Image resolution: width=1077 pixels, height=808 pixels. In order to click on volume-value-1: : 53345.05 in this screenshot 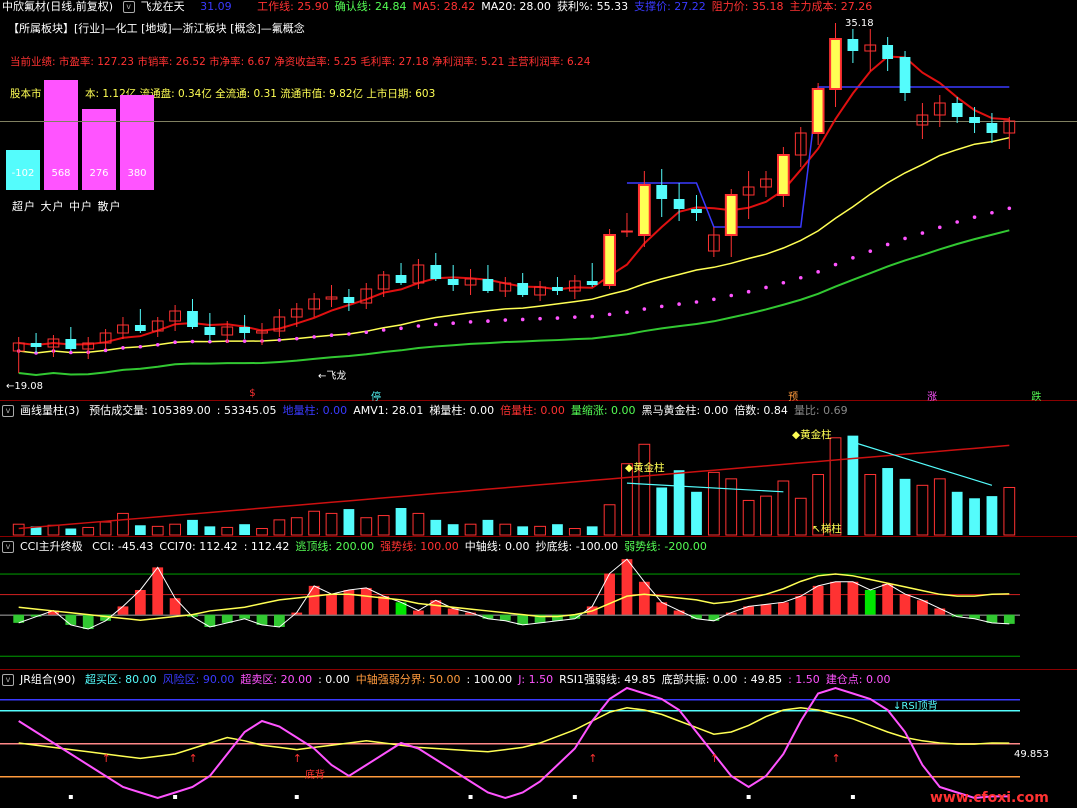, I will do `click(246, 410)`.